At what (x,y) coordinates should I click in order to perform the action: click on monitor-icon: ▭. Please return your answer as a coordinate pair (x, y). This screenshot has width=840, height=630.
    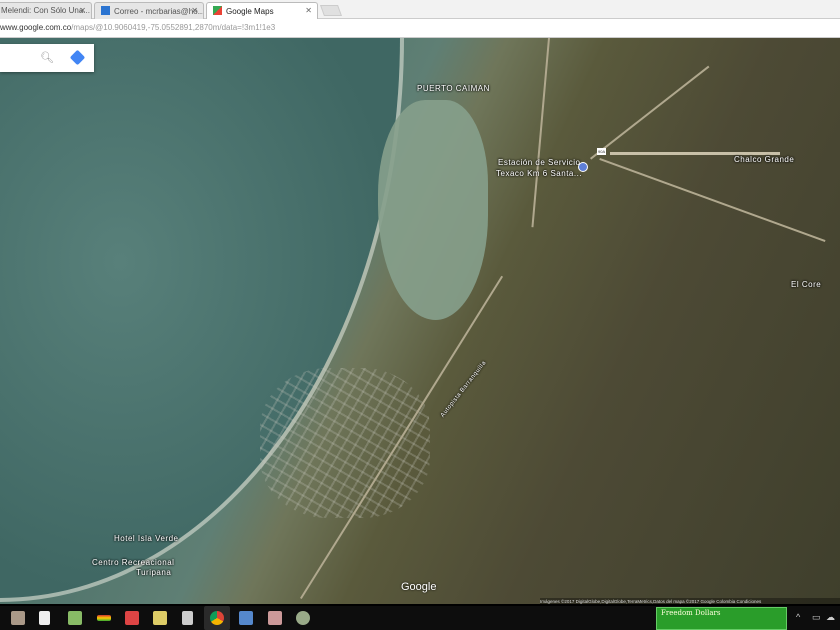
    Looking at the image, I should click on (816, 617).